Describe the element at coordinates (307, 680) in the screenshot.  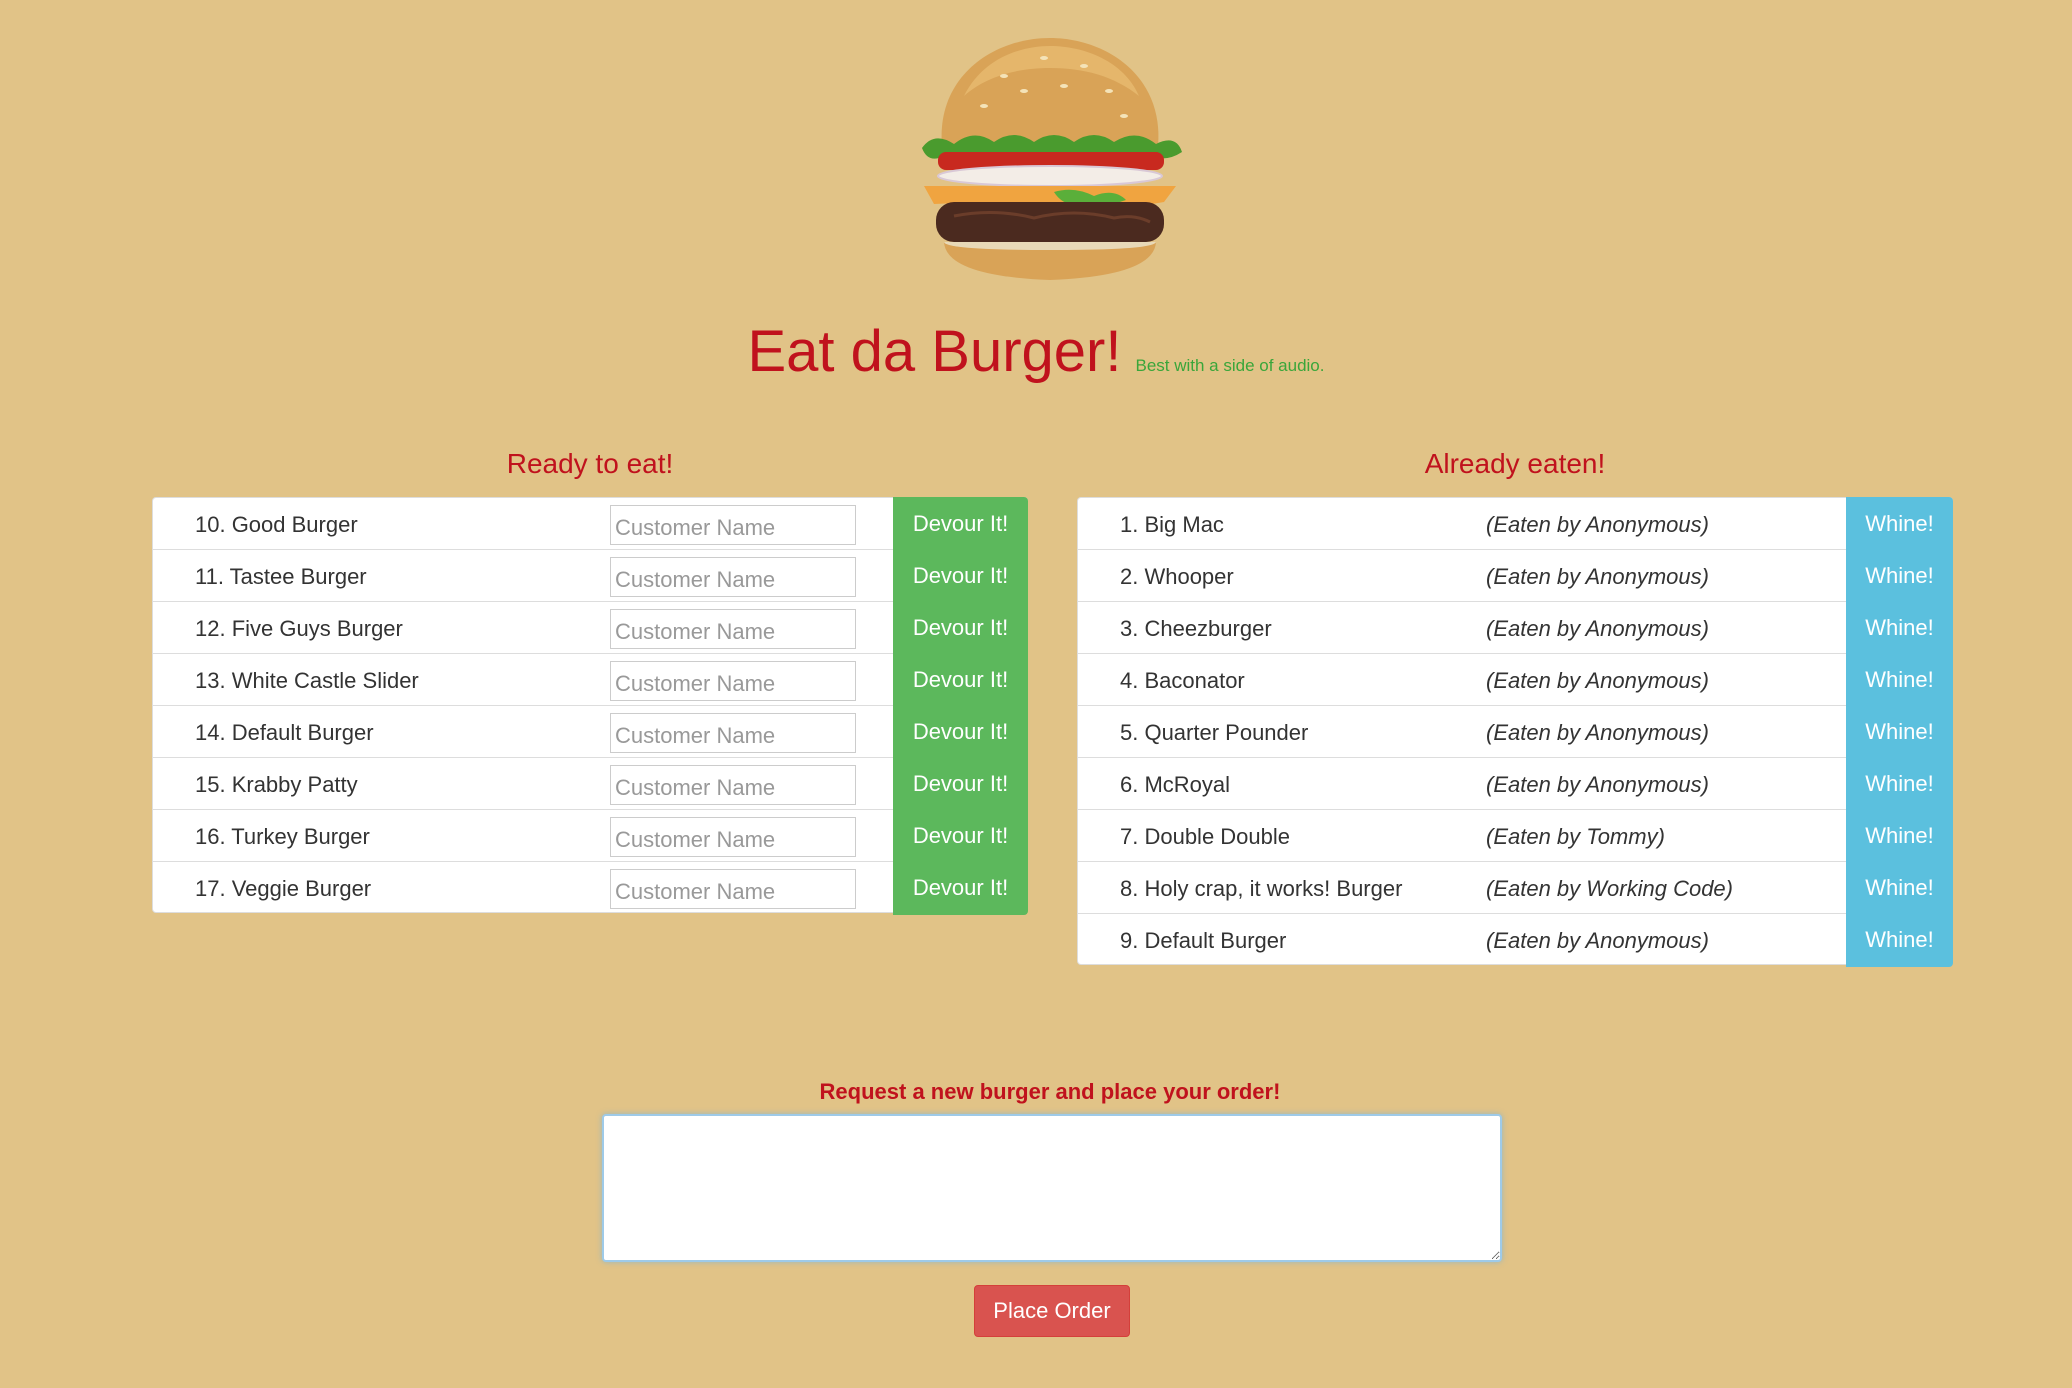
I see `burger-name: 13. White Castle Slider` at that location.